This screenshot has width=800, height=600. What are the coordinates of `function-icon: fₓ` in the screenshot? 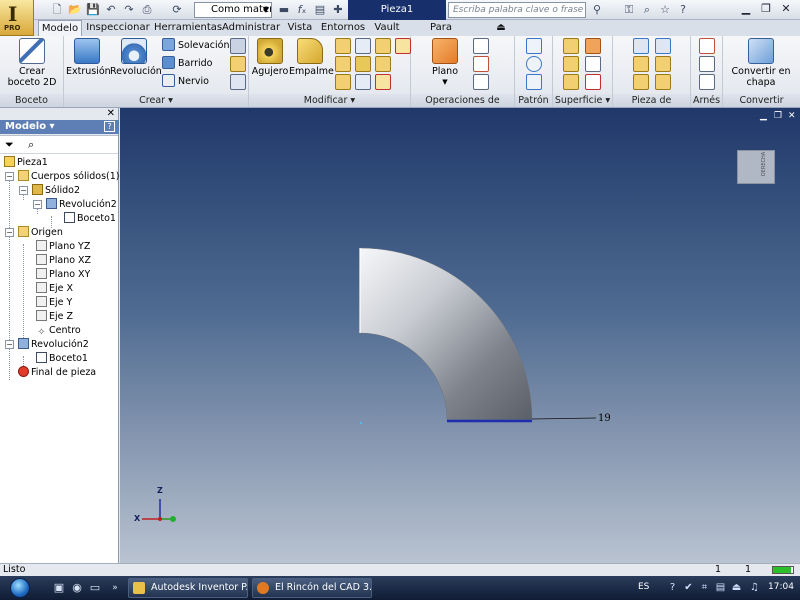 It's located at (302, 10).